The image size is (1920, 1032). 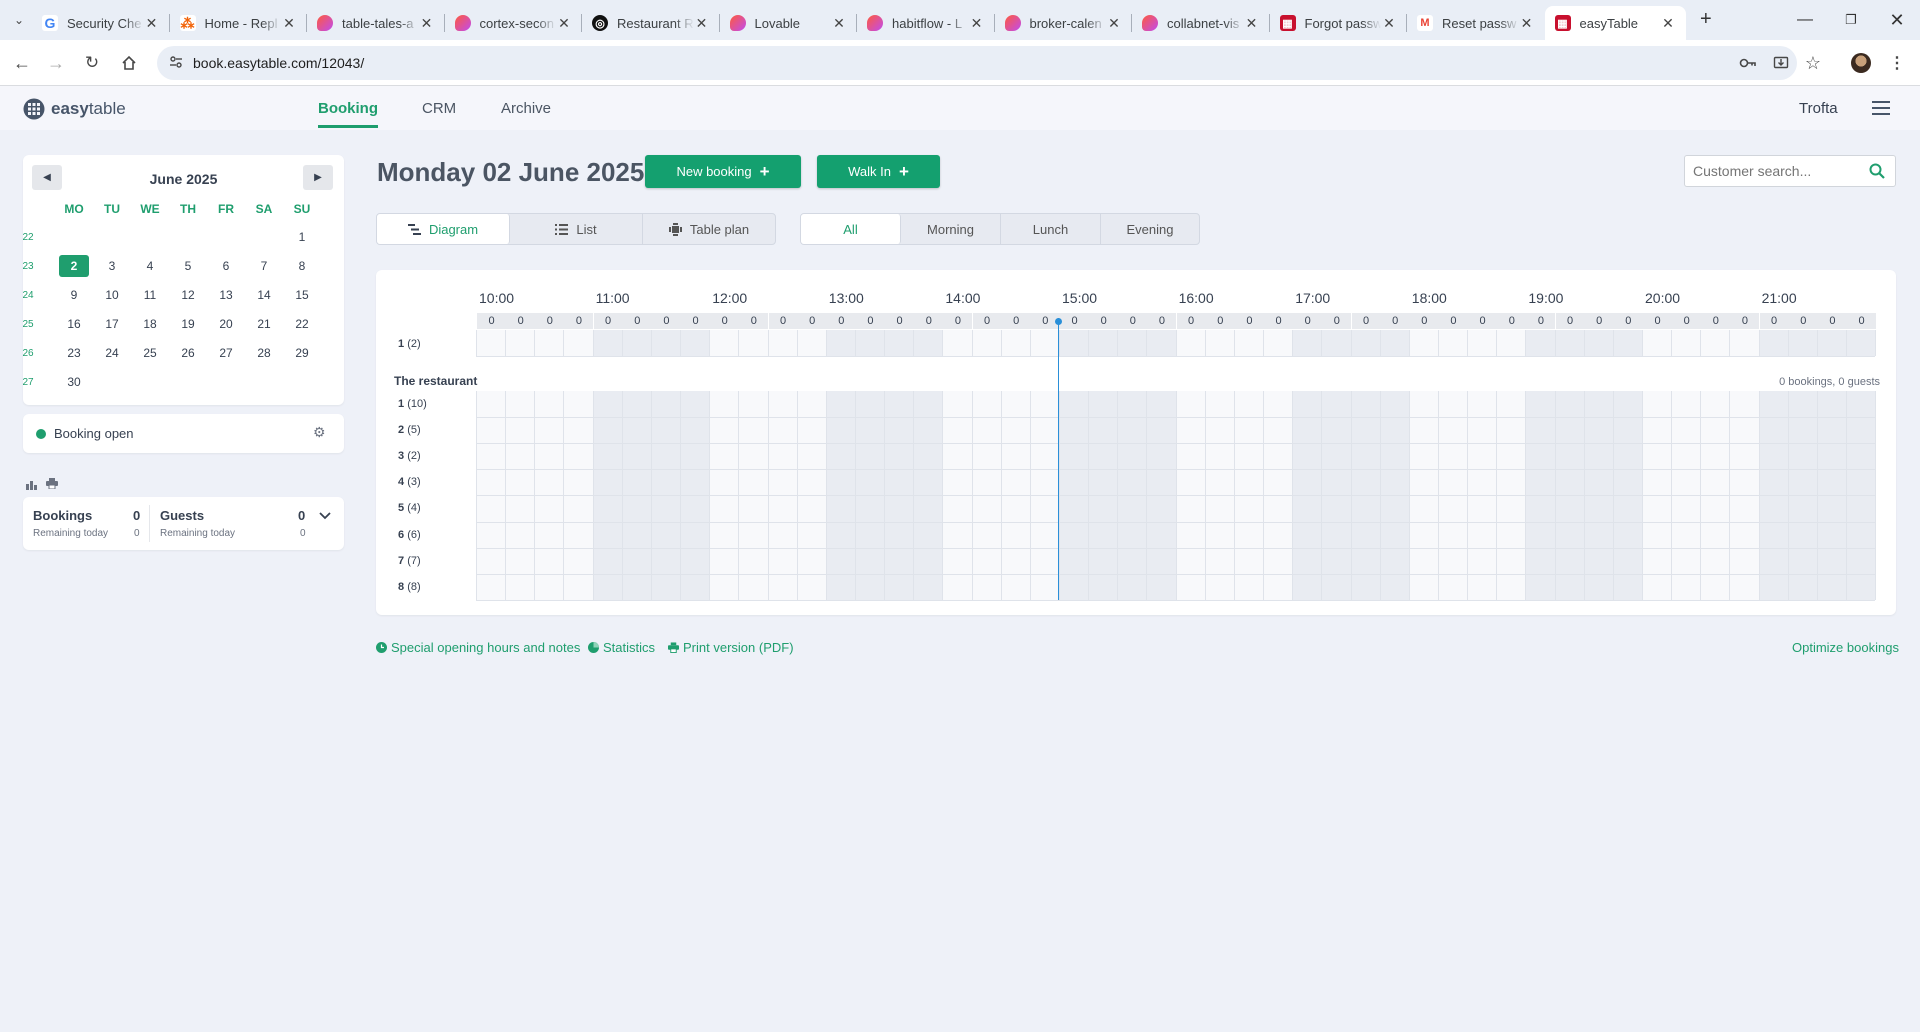 I want to click on calendar-day: 15, so click(x=302, y=295).